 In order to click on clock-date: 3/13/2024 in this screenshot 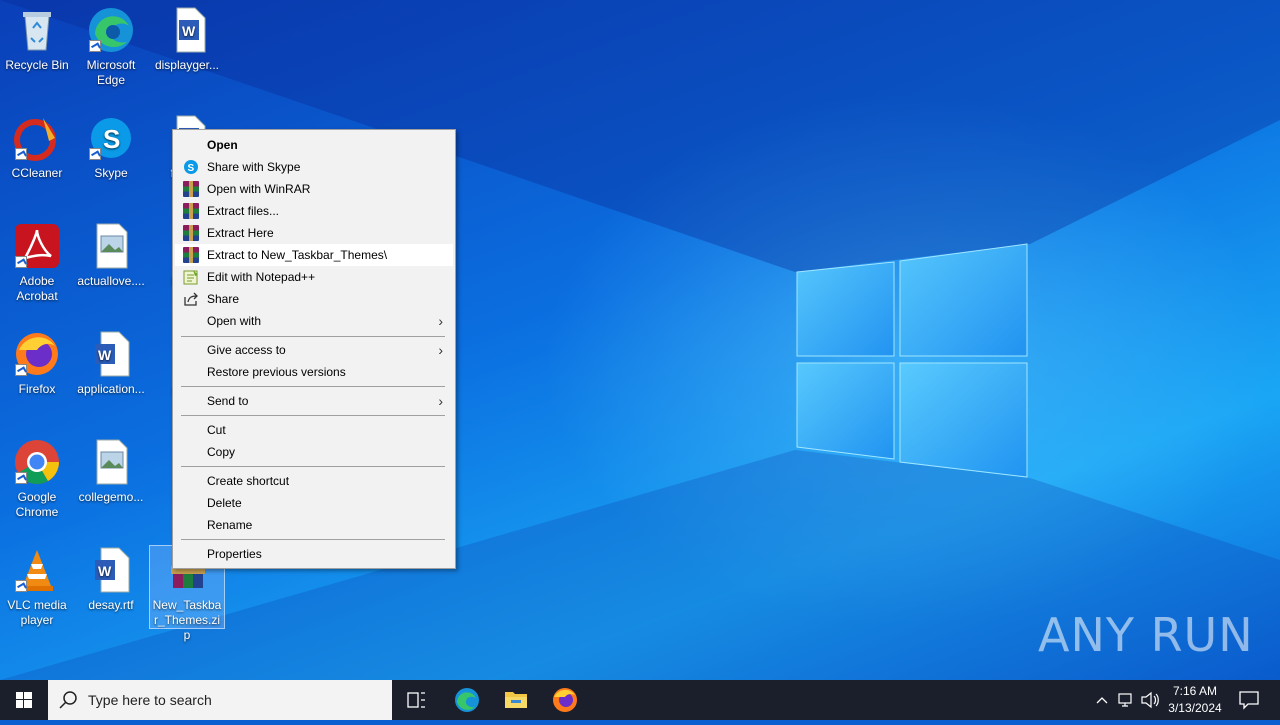, I will do `click(1195, 708)`.